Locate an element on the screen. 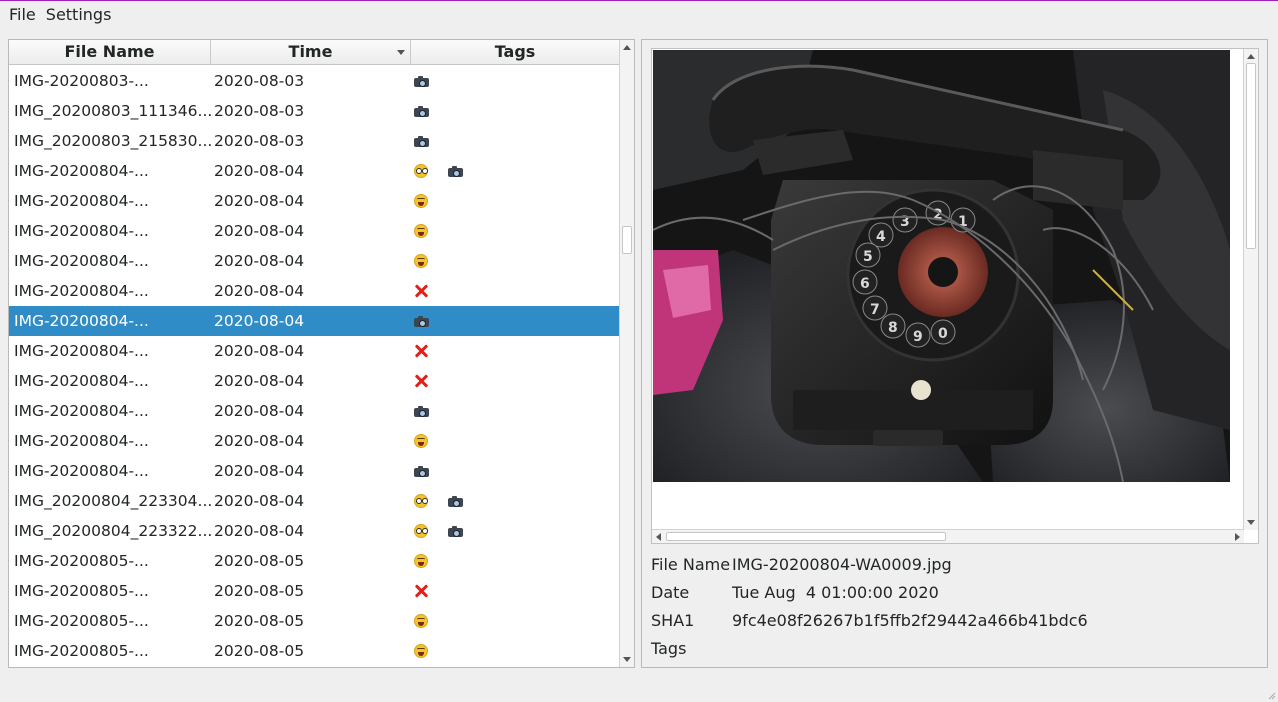 This screenshot has height=702, width=1278. tag-red-cross-icon is located at coordinates (428, 291).